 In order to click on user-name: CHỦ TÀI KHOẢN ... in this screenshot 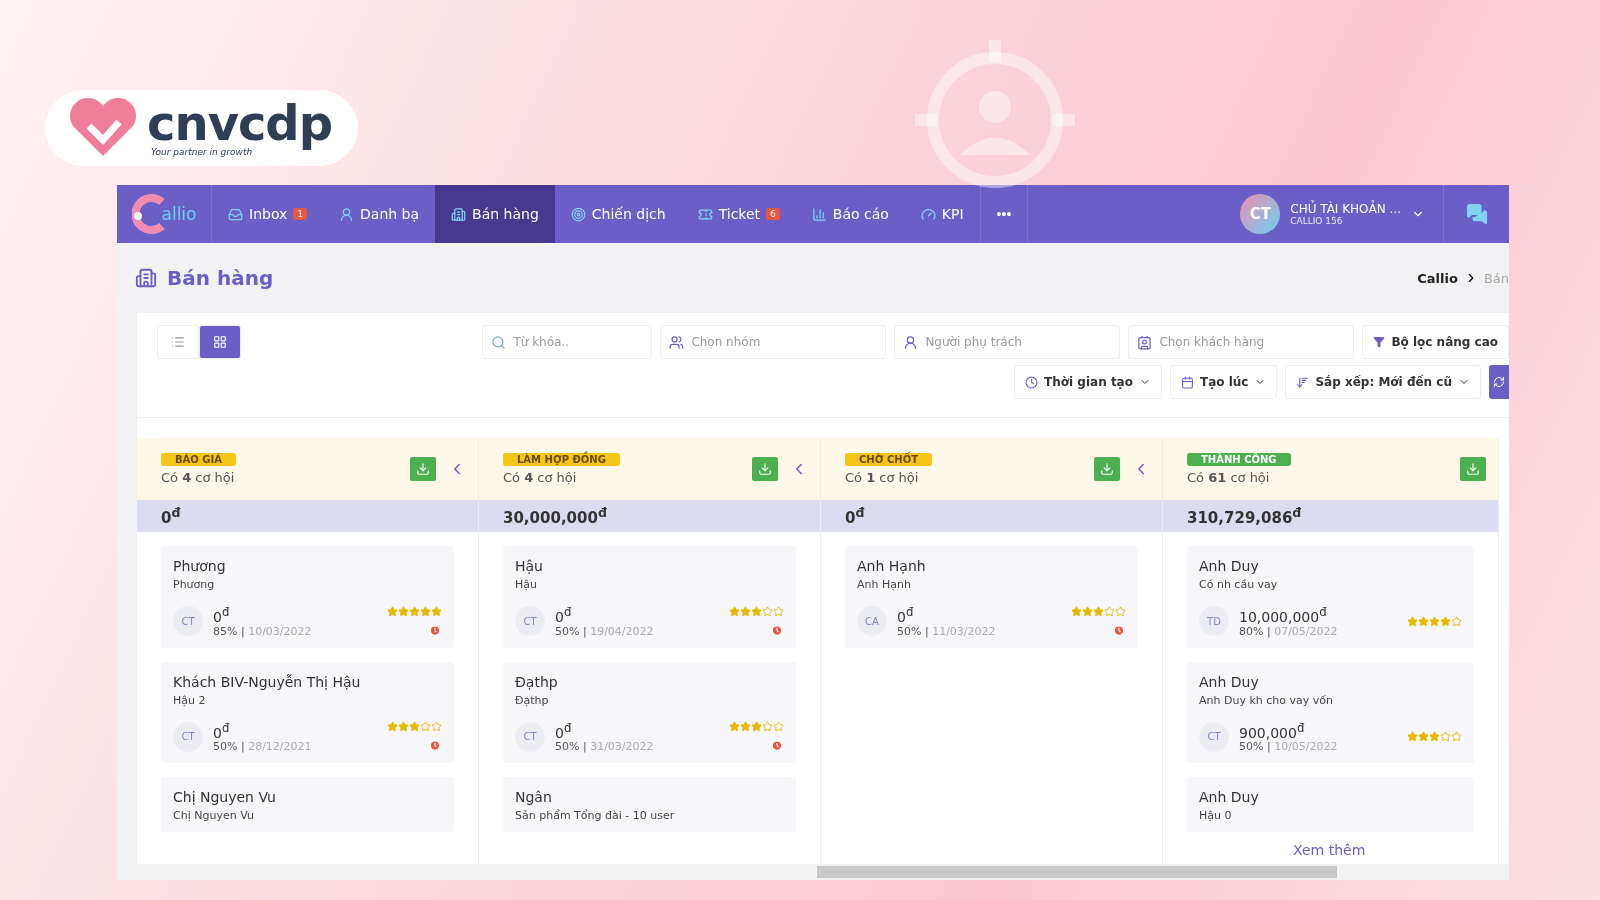, I will do `click(1345, 209)`.